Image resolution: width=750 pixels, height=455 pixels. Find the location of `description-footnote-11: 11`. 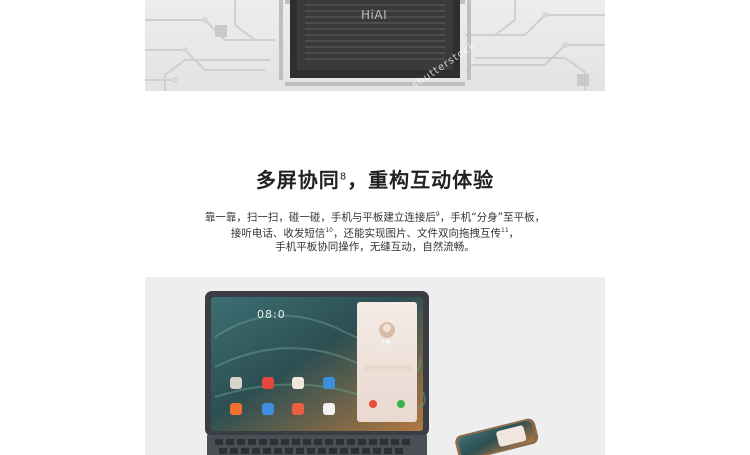

description-footnote-11: 11 is located at coordinates (505, 230).